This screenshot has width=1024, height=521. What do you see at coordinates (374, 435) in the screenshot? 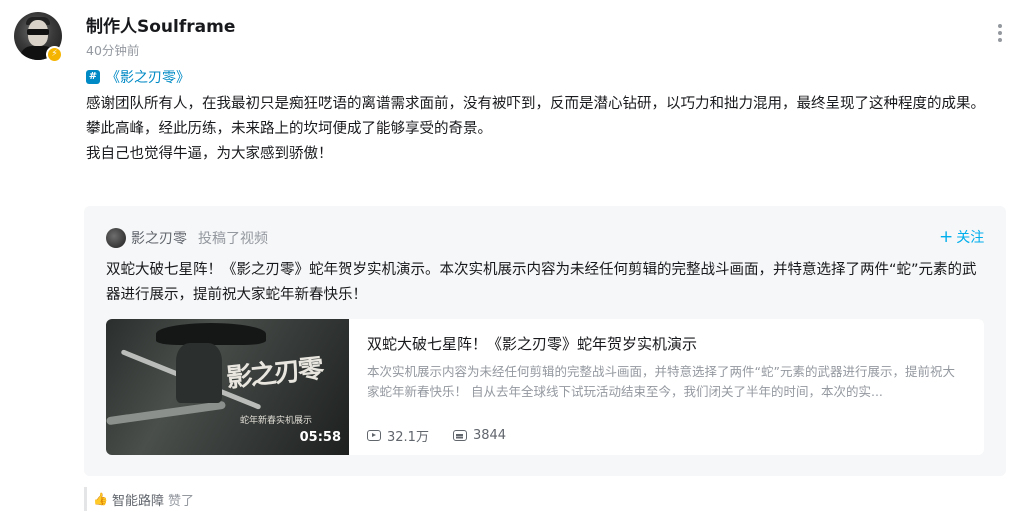
I see `play-count-icon` at bounding box center [374, 435].